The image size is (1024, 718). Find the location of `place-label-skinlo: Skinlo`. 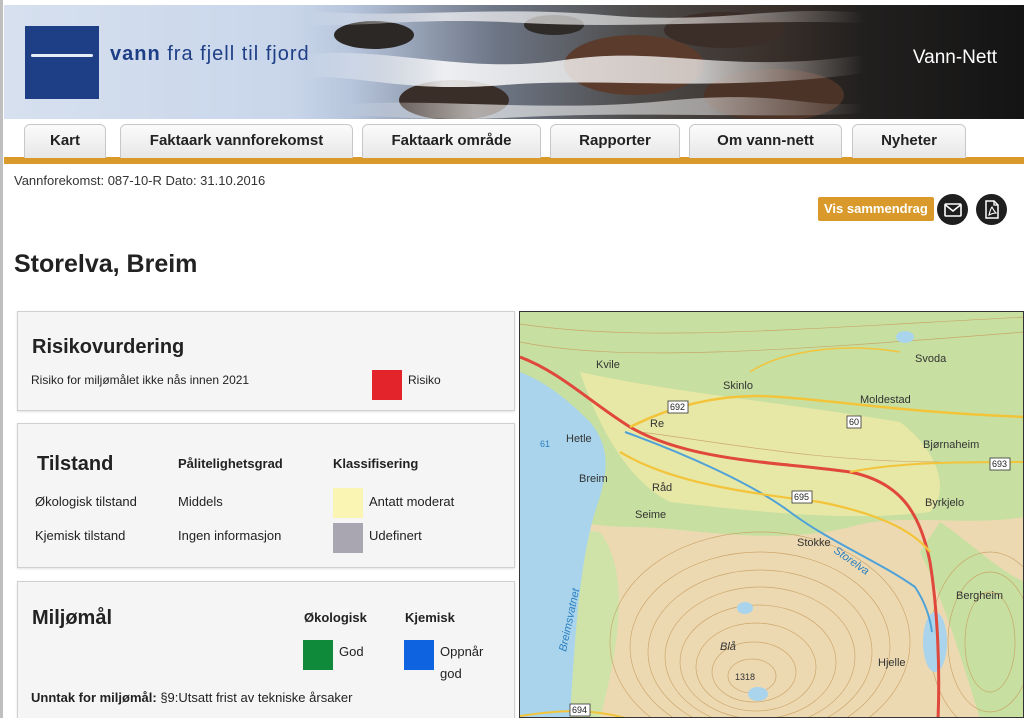

place-label-skinlo: Skinlo is located at coordinates (738, 386).